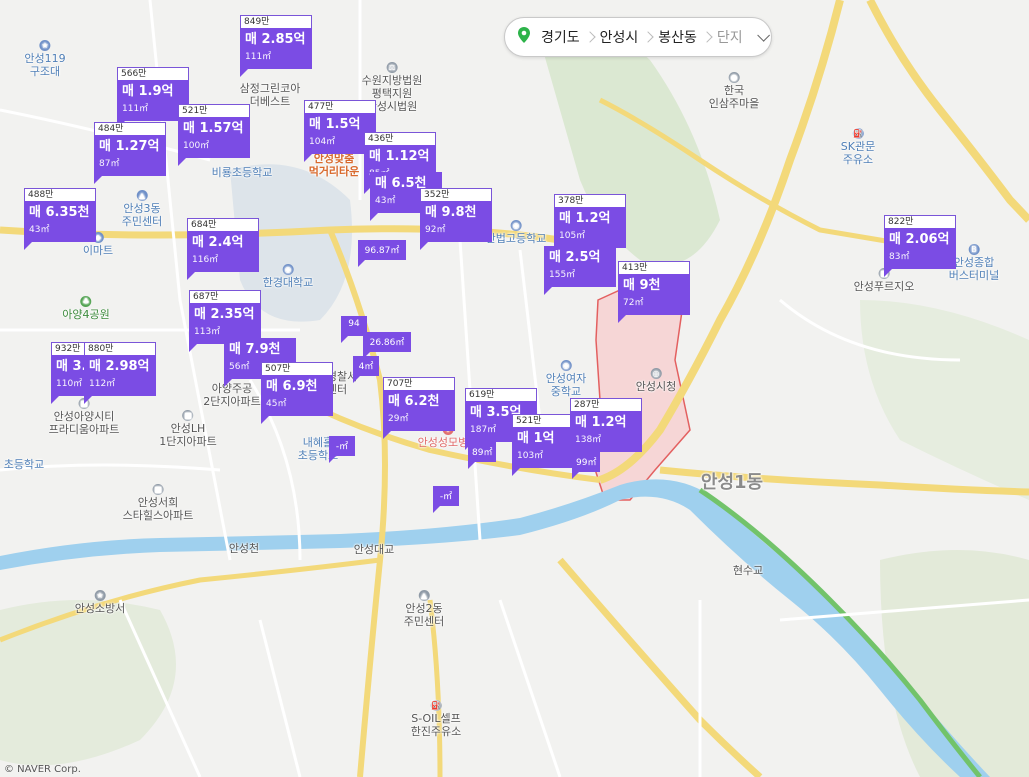 The width and height of the screenshot is (1029, 777). What do you see at coordinates (214, 135) in the screenshot?
I see `listing-marker: 521만 매 1.57억 100㎡` at bounding box center [214, 135].